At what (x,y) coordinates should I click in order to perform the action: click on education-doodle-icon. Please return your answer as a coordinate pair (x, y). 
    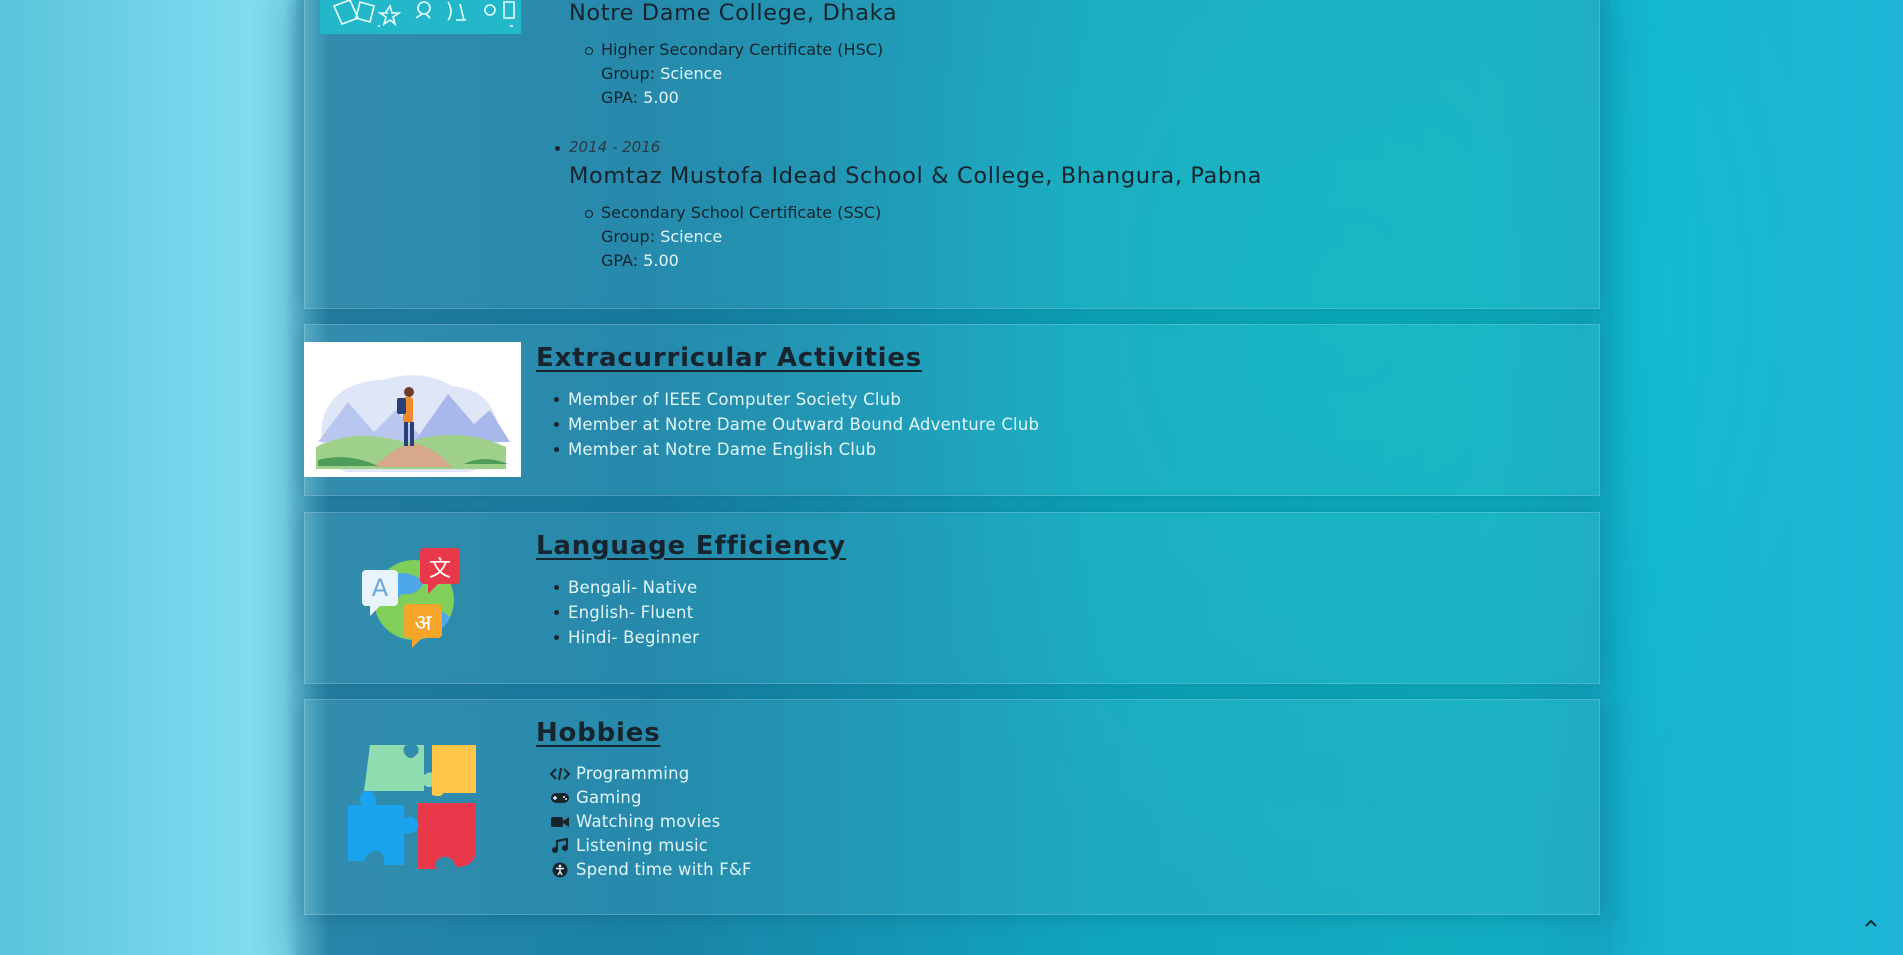
    Looking at the image, I should click on (423, 13).